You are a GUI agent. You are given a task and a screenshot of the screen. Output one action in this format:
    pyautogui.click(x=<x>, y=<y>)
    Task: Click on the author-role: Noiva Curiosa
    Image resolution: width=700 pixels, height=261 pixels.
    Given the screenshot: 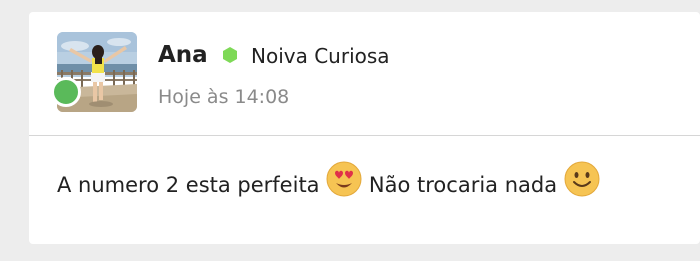 What is the action you would take?
    pyautogui.click(x=320, y=56)
    